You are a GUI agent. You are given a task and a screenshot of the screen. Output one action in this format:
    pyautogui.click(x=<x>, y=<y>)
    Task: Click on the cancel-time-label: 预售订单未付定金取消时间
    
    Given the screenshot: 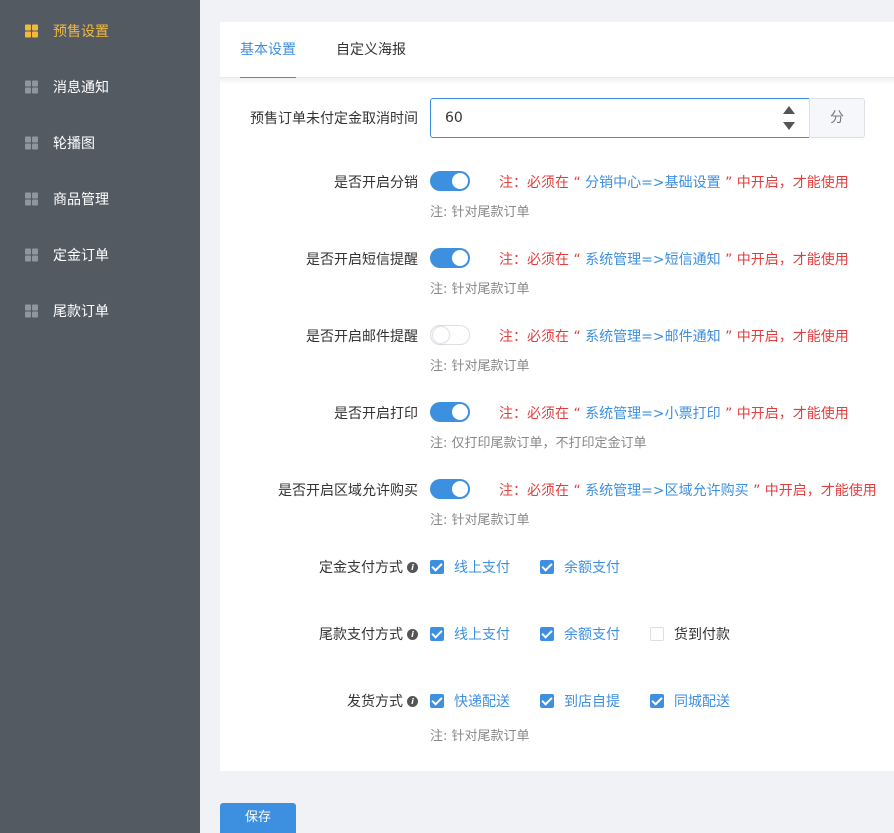 What is the action you would take?
    pyautogui.click(x=334, y=119)
    